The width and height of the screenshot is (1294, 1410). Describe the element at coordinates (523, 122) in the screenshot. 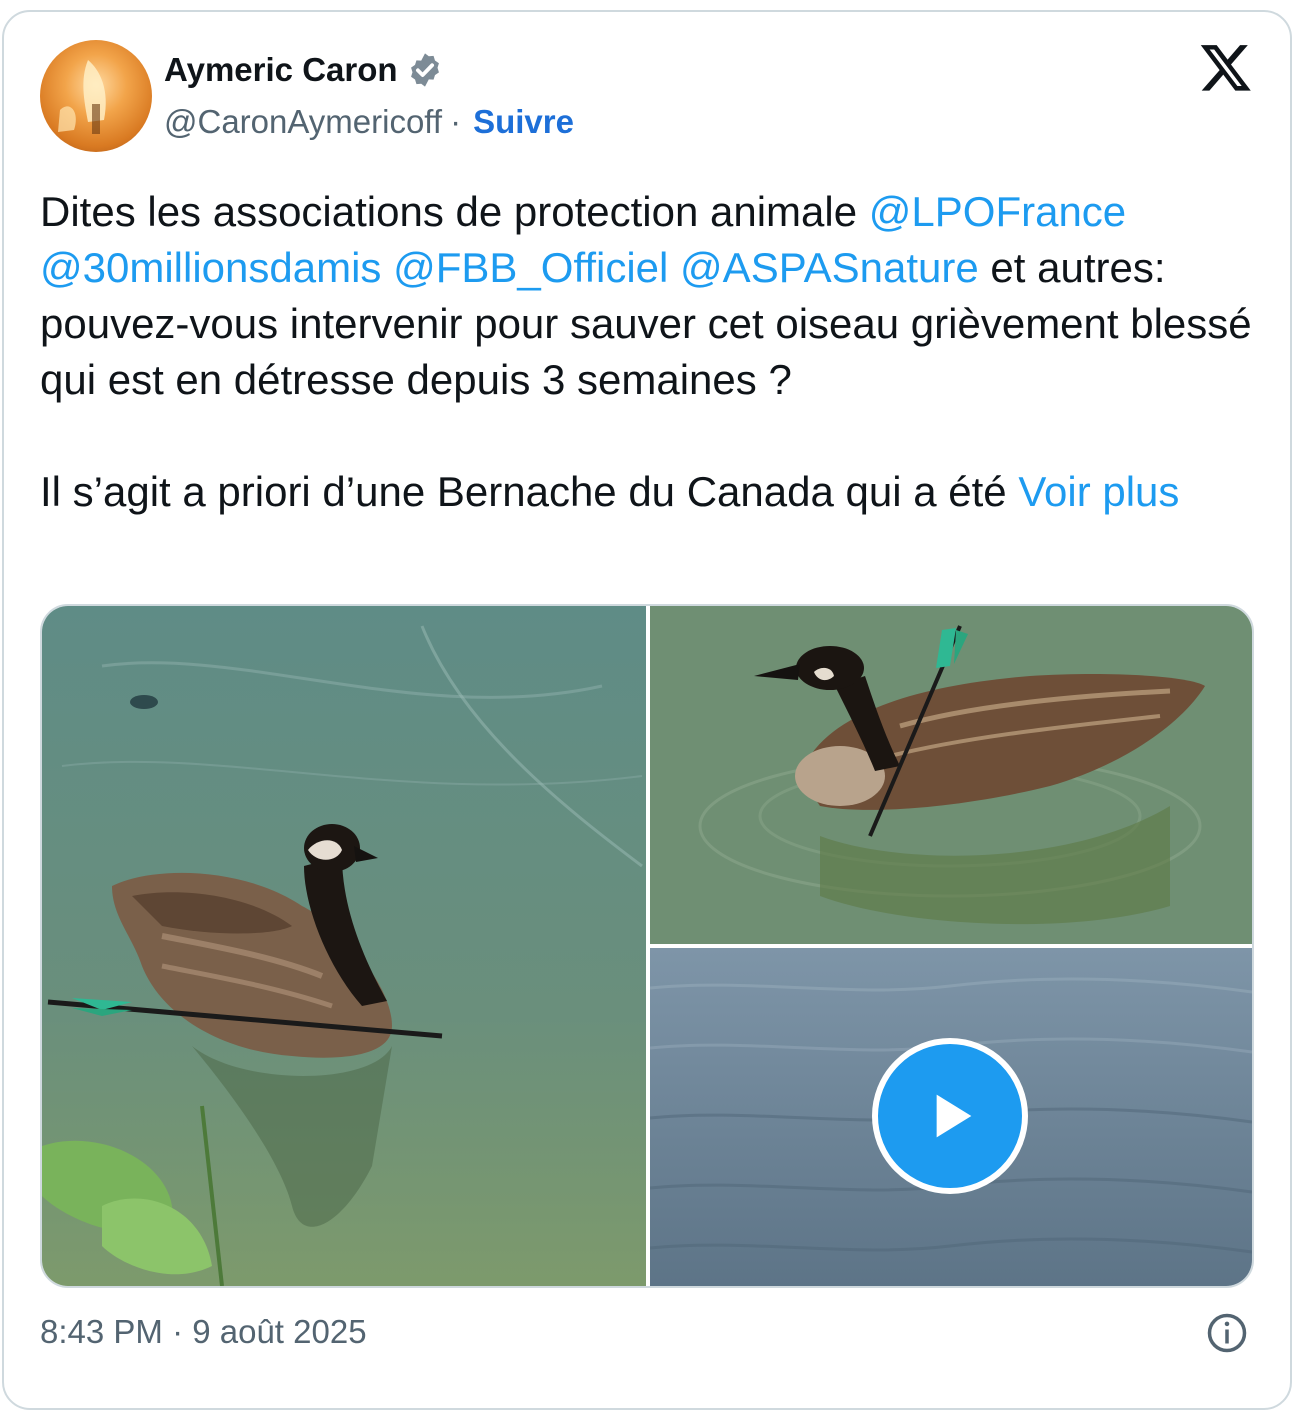

I see `follow-button: Suivre` at that location.